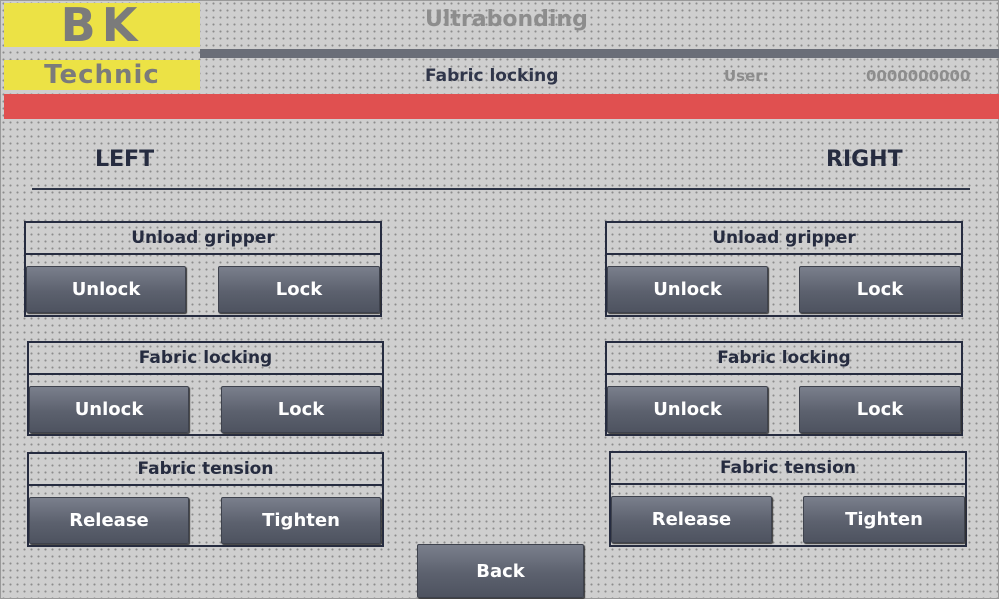 The width and height of the screenshot is (999, 599). Describe the element at coordinates (884, 519) in the screenshot. I see `right-fabric-tension-tighten-button: Tighten` at that location.